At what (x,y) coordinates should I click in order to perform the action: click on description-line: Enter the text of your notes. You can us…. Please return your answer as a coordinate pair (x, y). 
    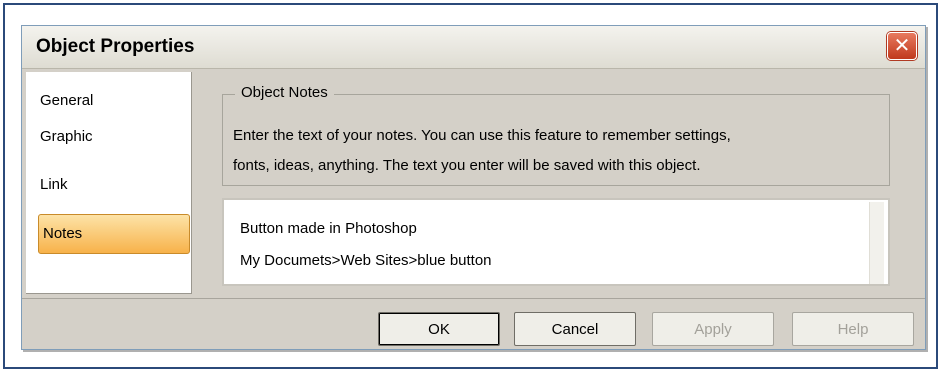
    Looking at the image, I should click on (482, 135).